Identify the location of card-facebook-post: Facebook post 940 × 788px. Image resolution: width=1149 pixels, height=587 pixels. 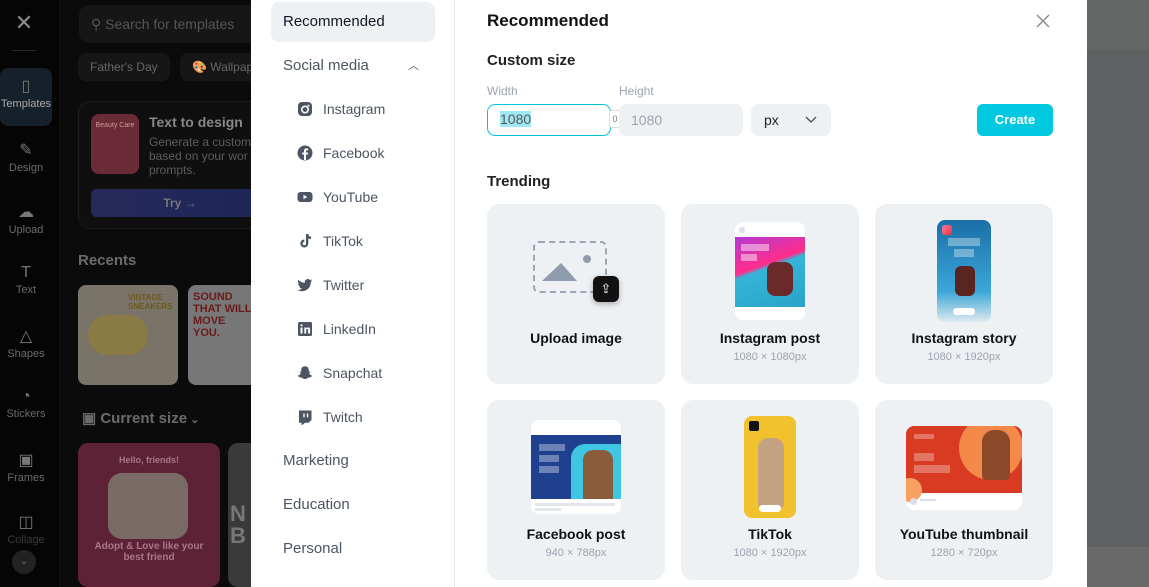
(576, 490).